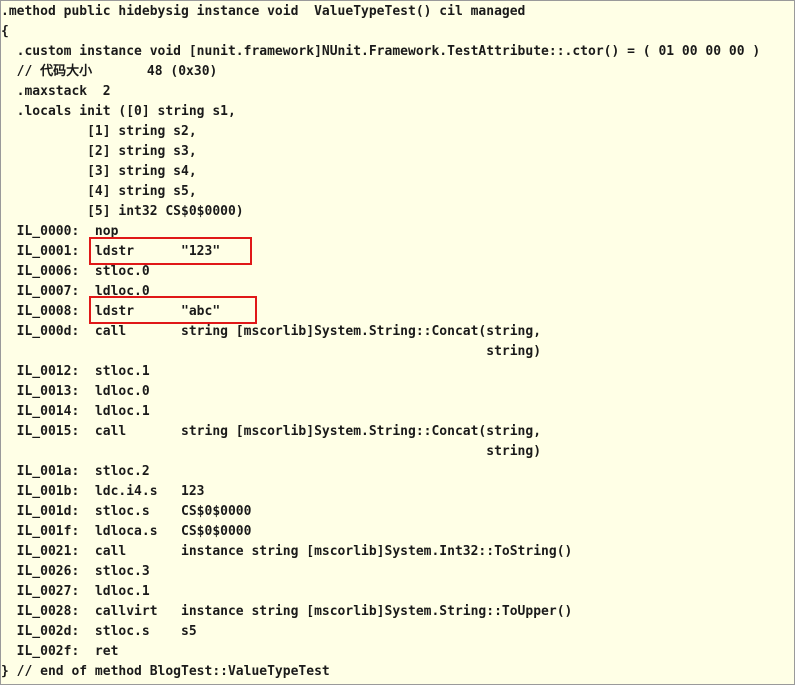 The image size is (795, 685). What do you see at coordinates (60, 651) in the screenshot?
I see `code-line: IL_002f: ret` at bounding box center [60, 651].